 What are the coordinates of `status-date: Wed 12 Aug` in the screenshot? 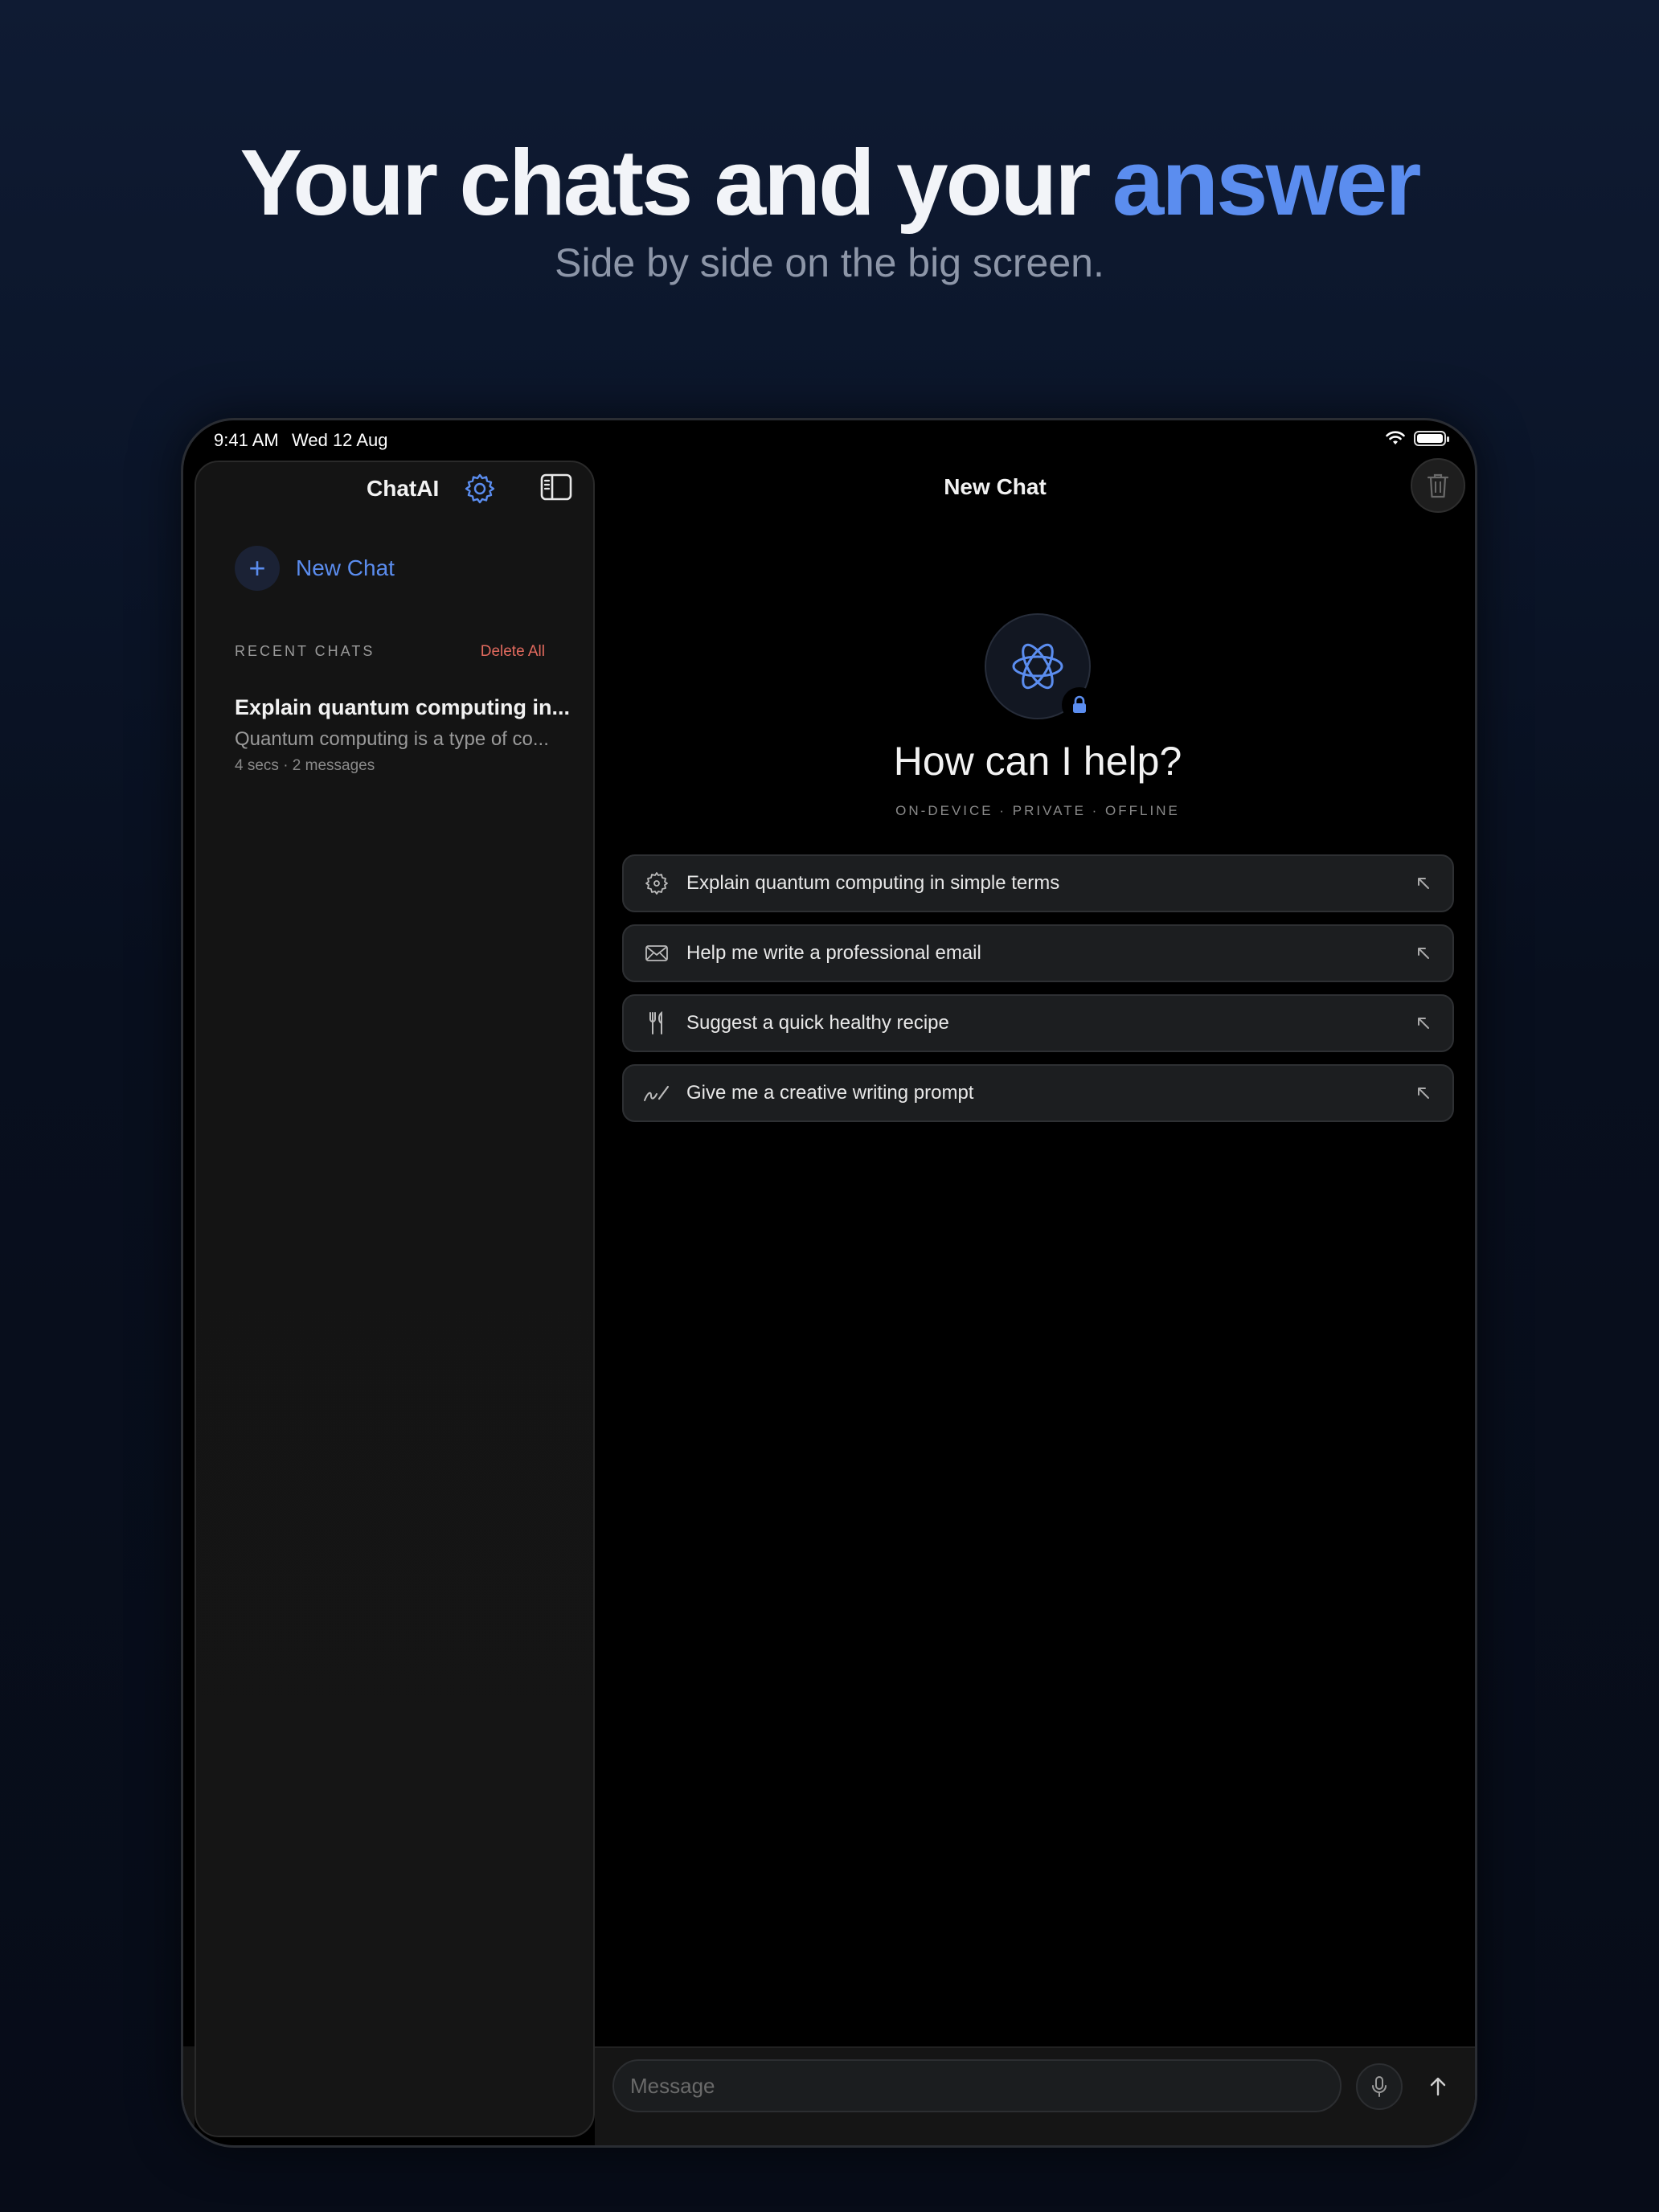 It's located at (340, 440).